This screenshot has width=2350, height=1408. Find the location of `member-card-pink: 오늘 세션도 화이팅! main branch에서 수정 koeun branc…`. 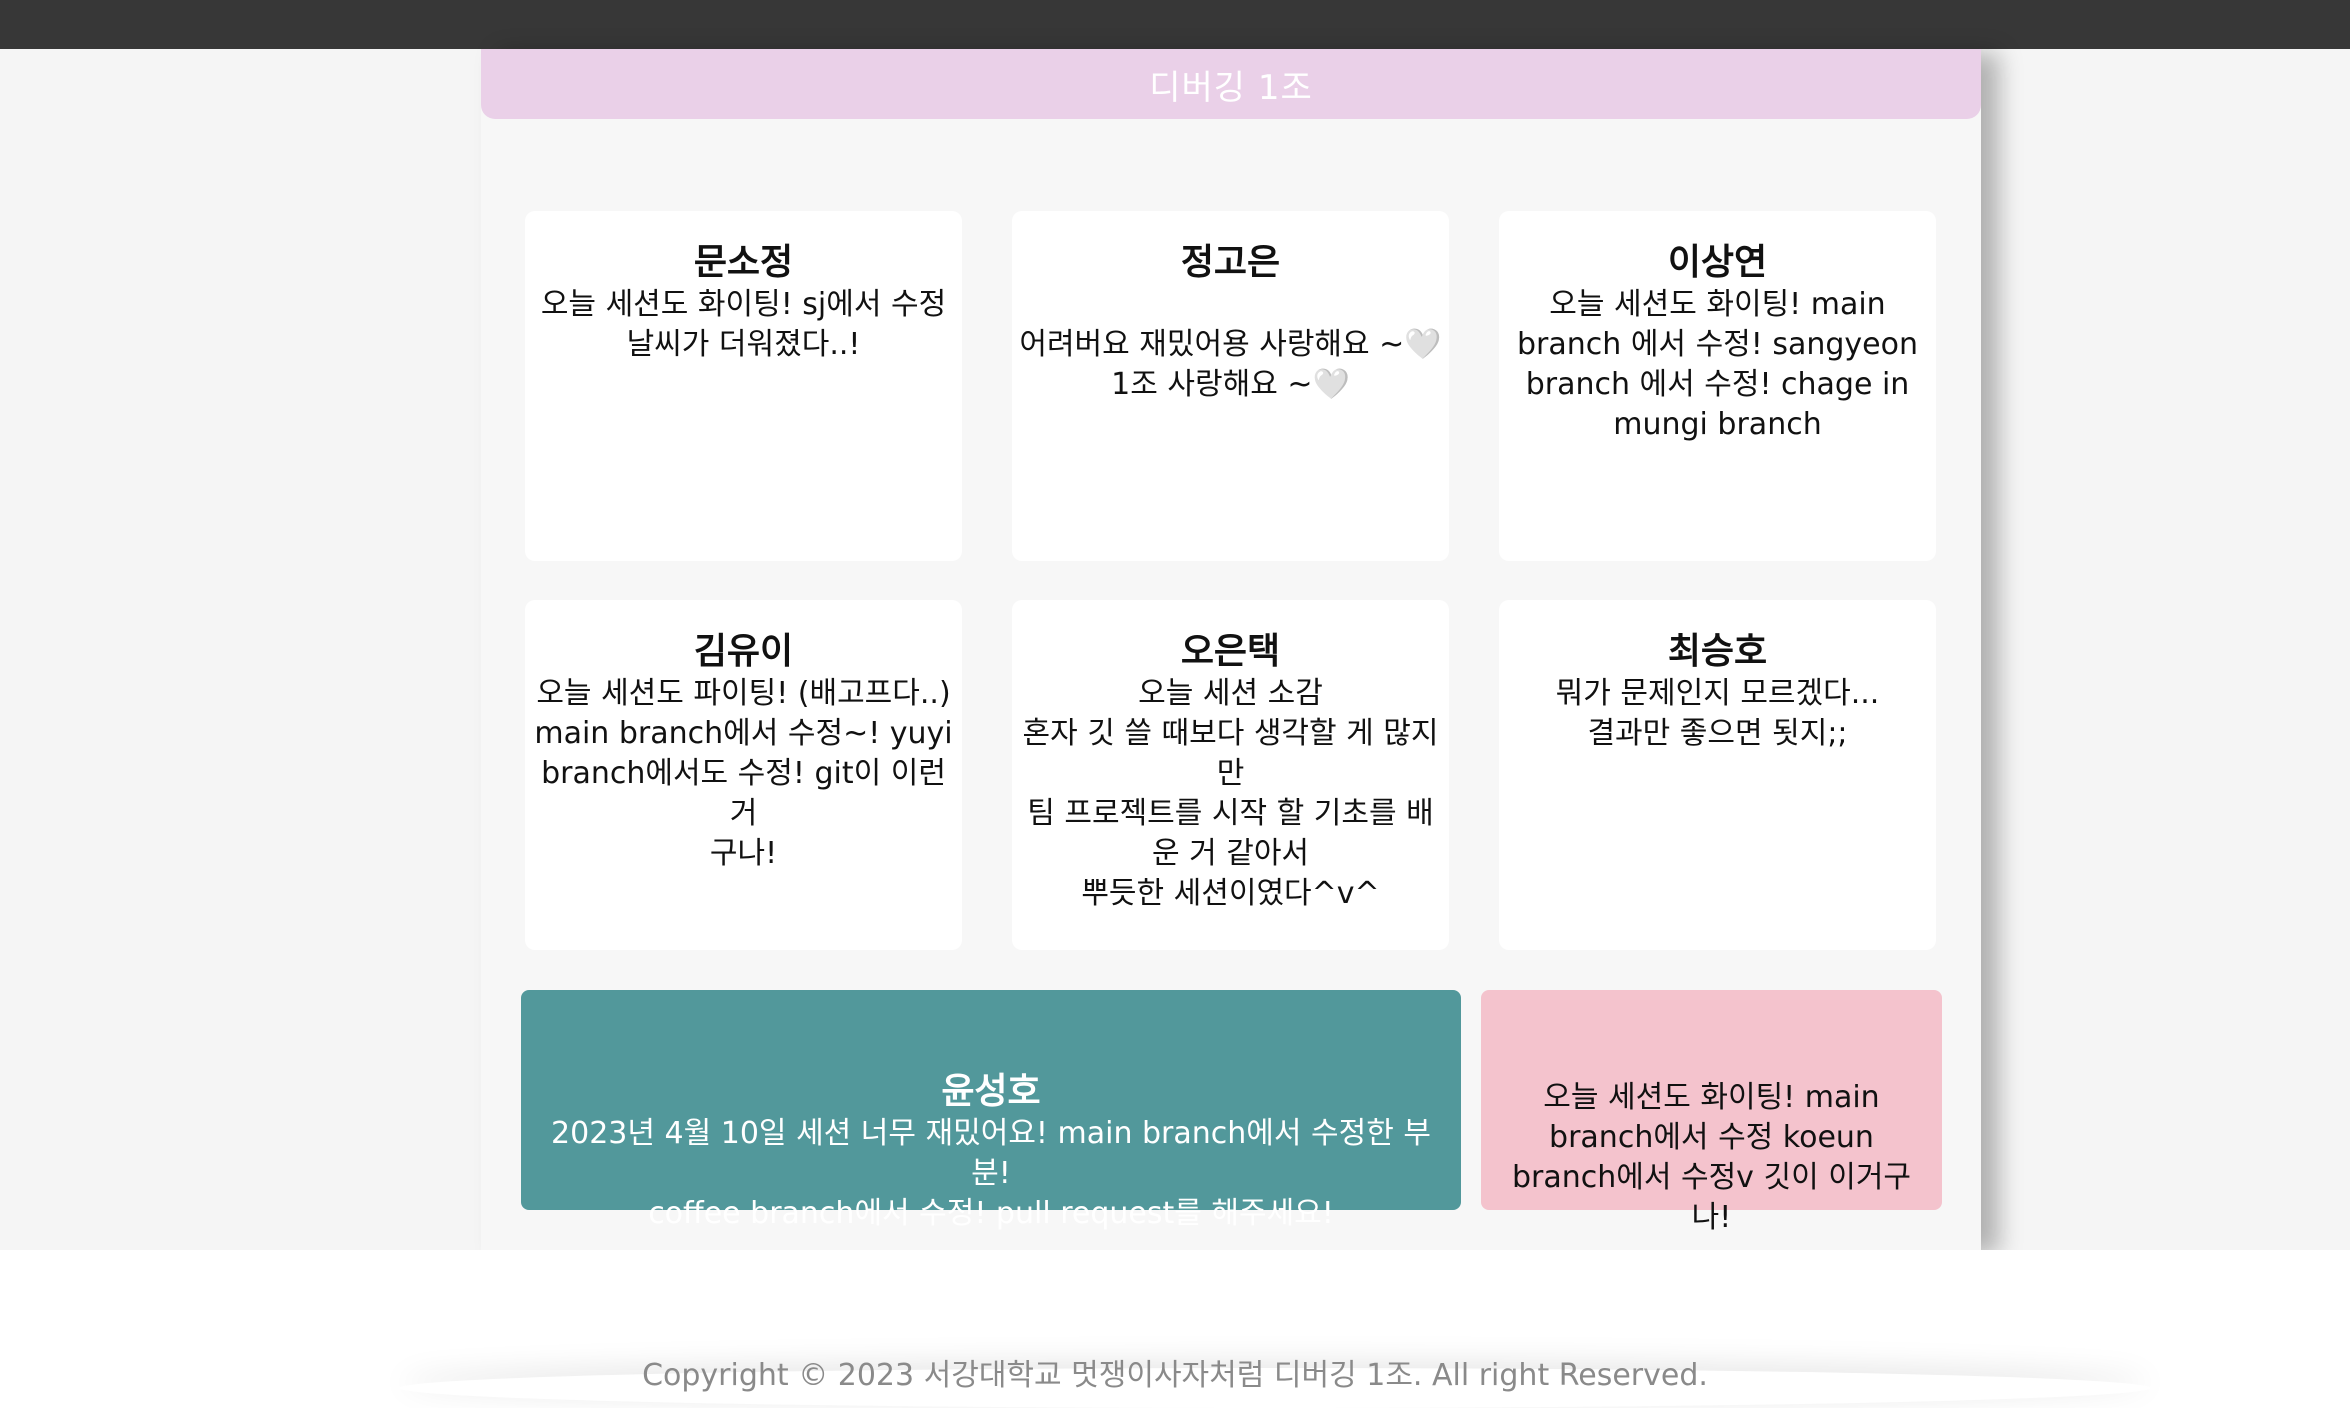

member-card-pink: 오늘 세션도 화이팅! main branch에서 수정 koeun branc… is located at coordinates (1711, 1112).